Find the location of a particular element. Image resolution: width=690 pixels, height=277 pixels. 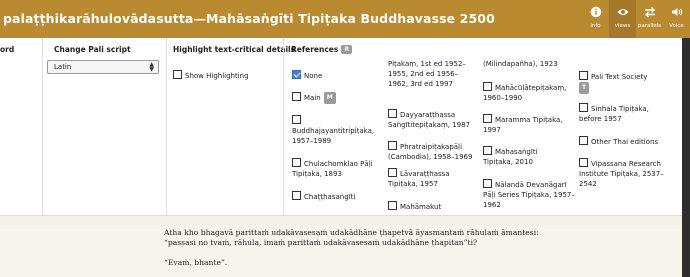

reference-pts-option: Pali Text Society T is located at coordinates (613, 82).